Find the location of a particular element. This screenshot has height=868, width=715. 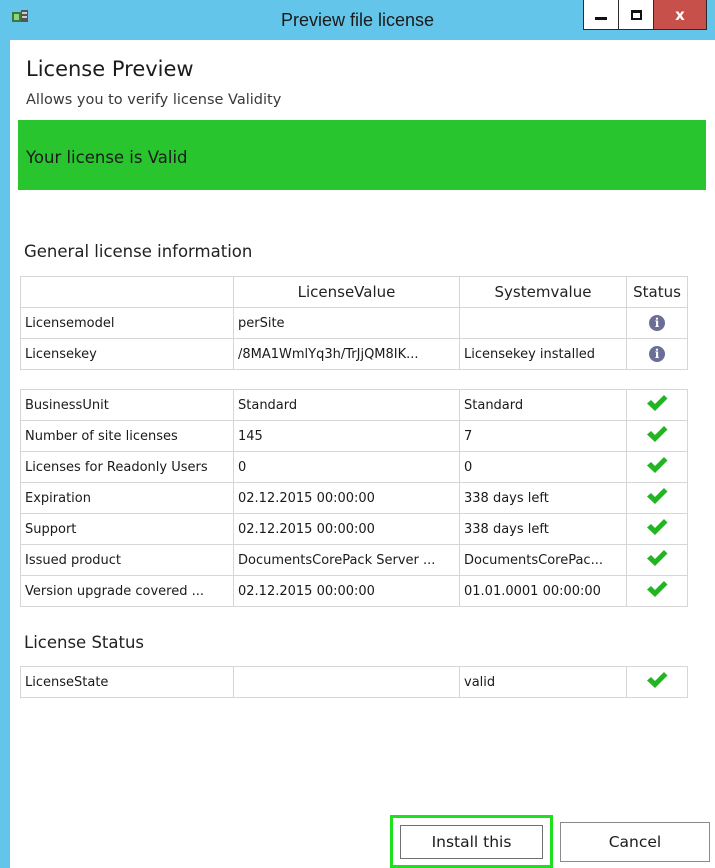

table-row: LicenseState valid is located at coordinates (354, 682).